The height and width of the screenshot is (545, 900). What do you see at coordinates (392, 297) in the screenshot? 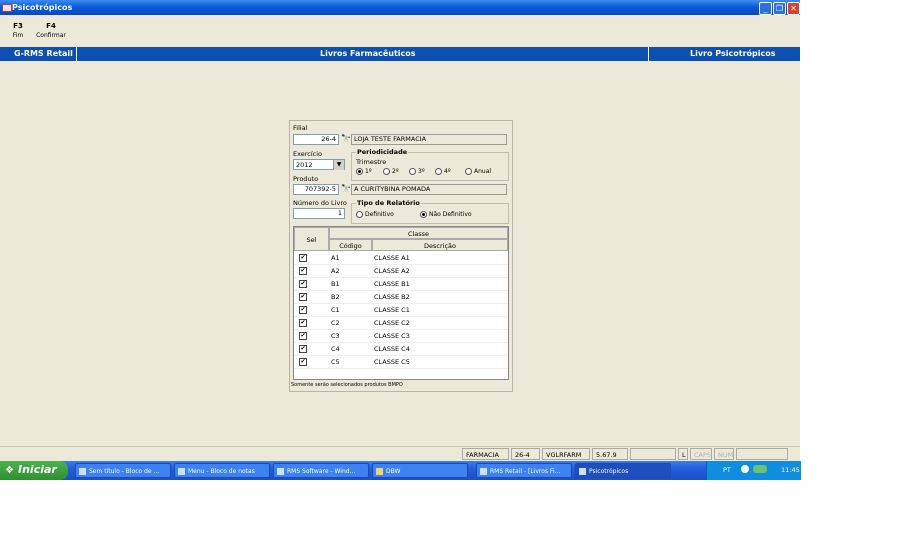
I see `row-descricao: CLASSE B2` at bounding box center [392, 297].